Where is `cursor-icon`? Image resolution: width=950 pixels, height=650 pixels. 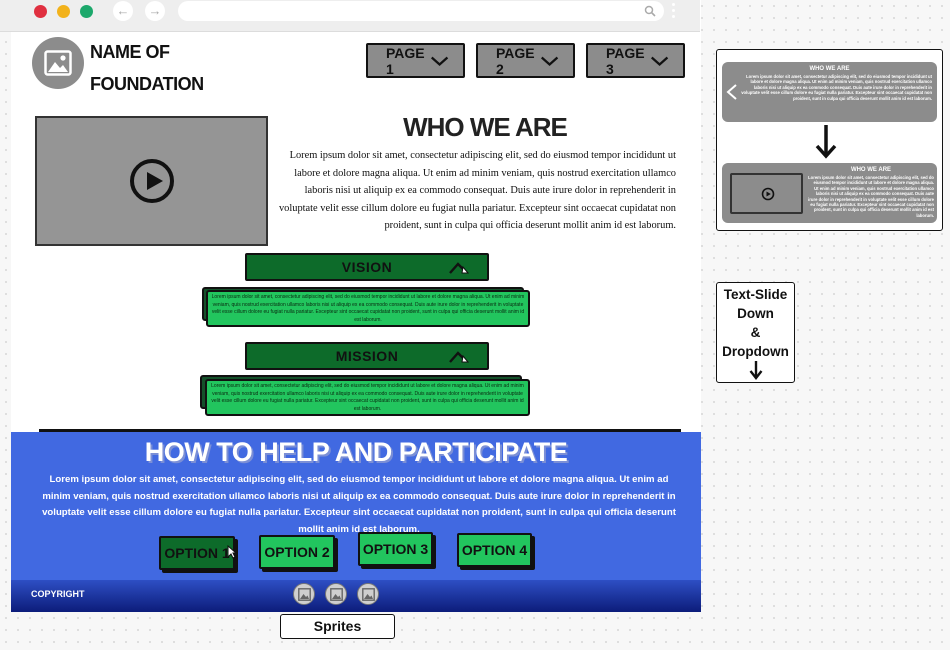 cursor-icon is located at coordinates (232, 552).